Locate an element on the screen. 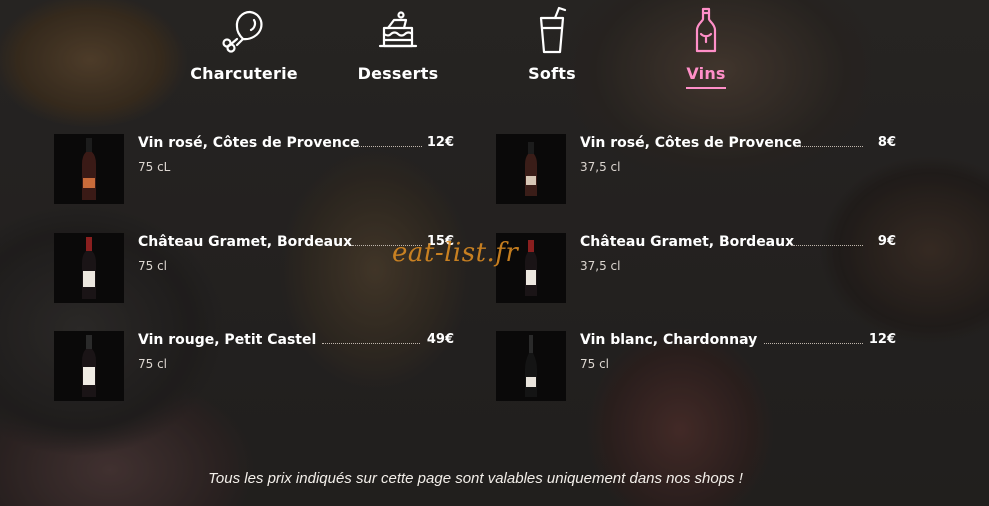  cake-icon is located at coordinates (398, 29).